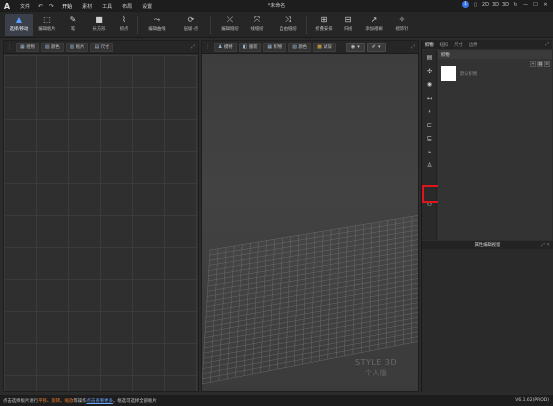 The width and height of the screenshot is (553, 406). I want to click on maximize-icon: ☐, so click(535, 5).